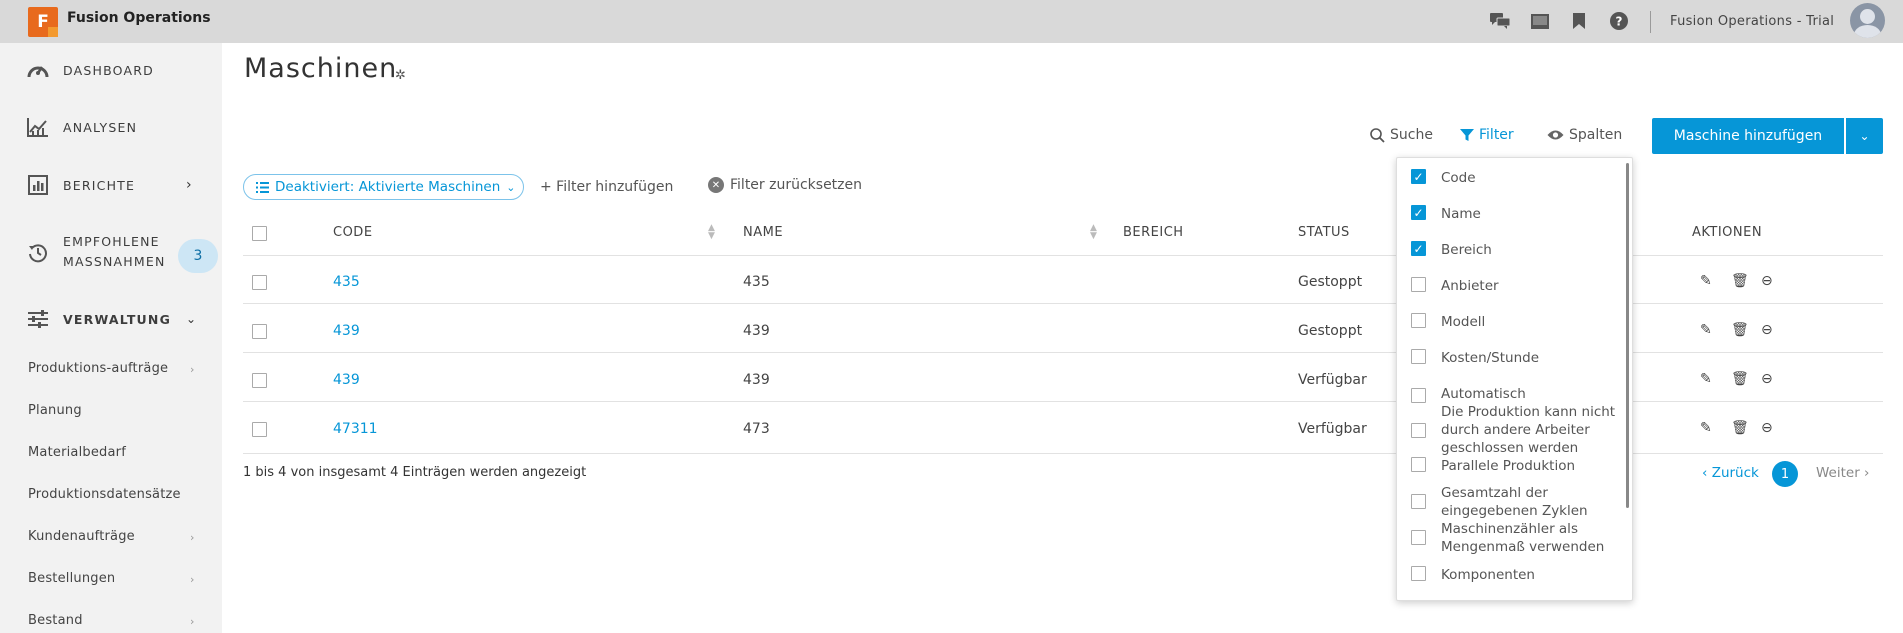 The image size is (1903, 633). Describe the element at coordinates (55, 410) in the screenshot. I see `sidebar-subitem-planung: Planung` at that location.